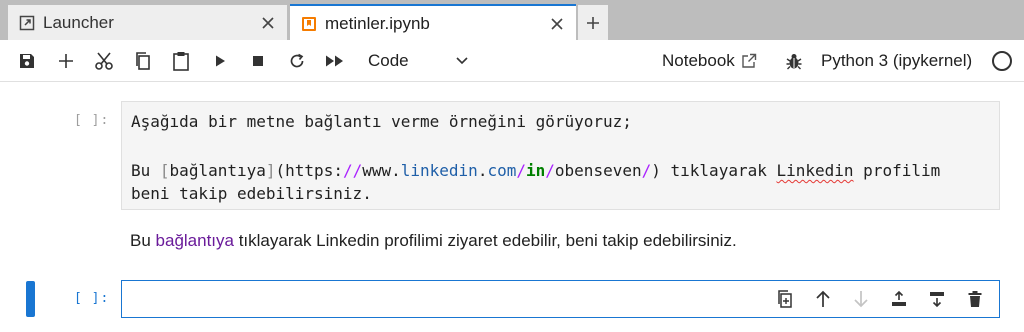 The height and width of the screenshot is (332, 1024). What do you see at coordinates (217, 170) in the screenshot?
I see `md-link-text: bağlantıya` at bounding box center [217, 170].